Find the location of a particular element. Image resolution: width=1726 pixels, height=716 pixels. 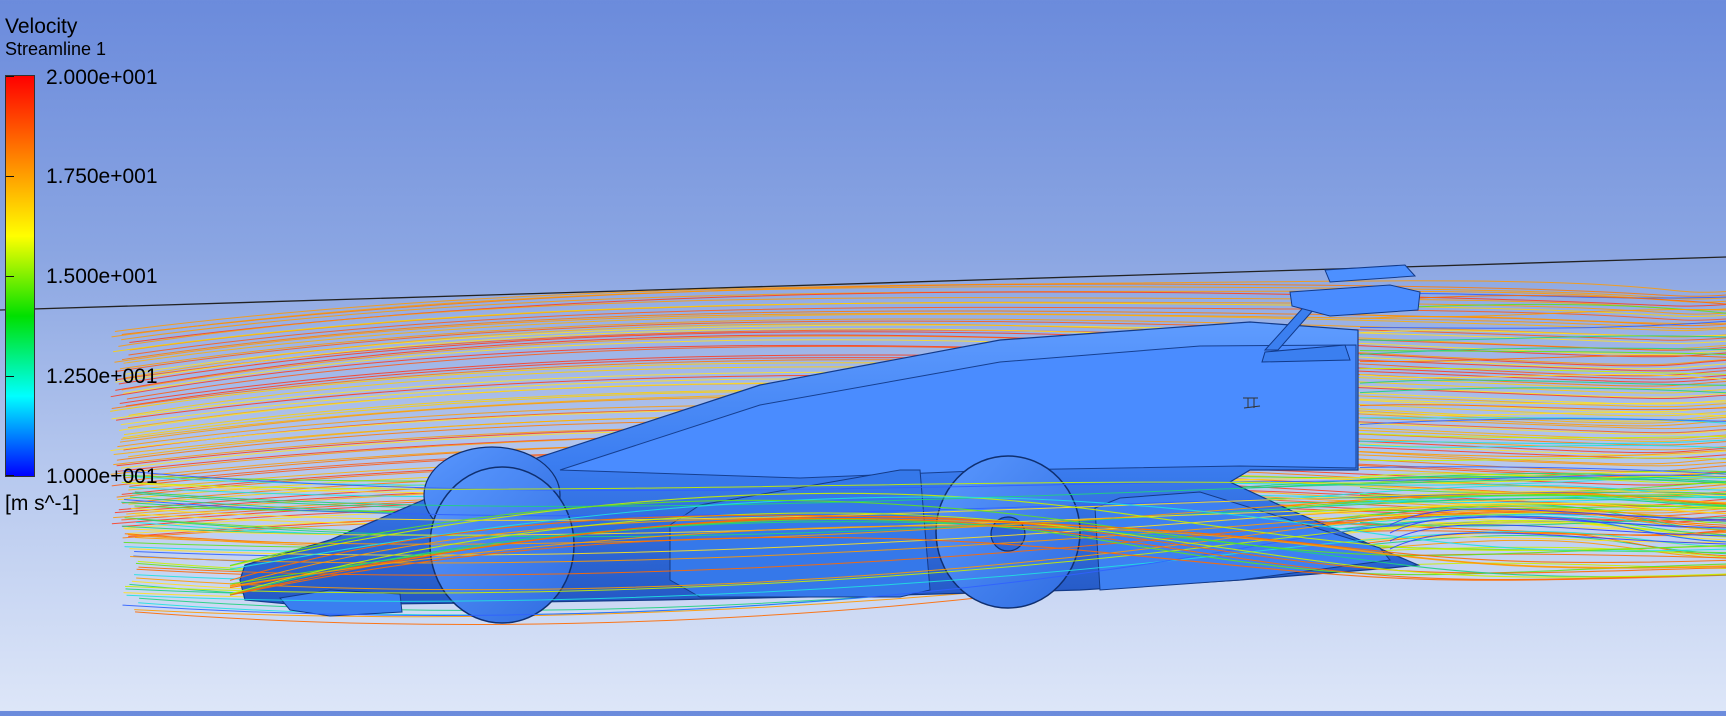

rear-wing-top is located at coordinates (1370, 273).